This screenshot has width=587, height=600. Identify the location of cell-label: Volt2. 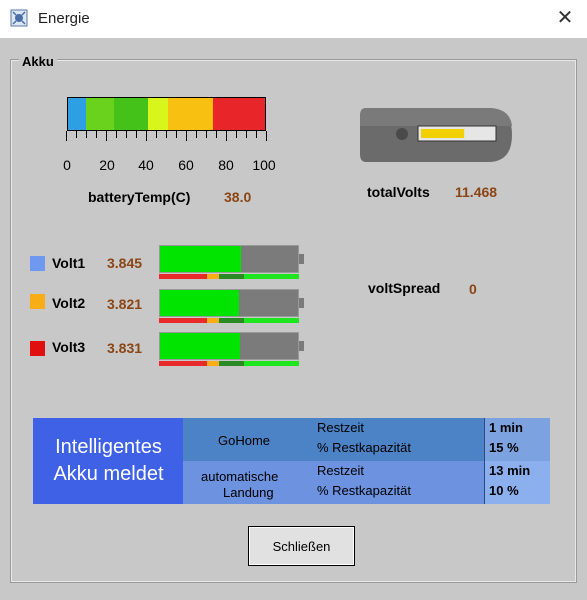
(69, 303).